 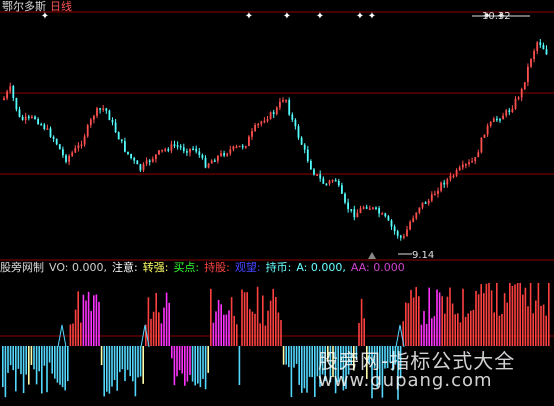 What do you see at coordinates (405, 380) in the screenshot?
I see `watermark-url: www.gupang.com` at bounding box center [405, 380].